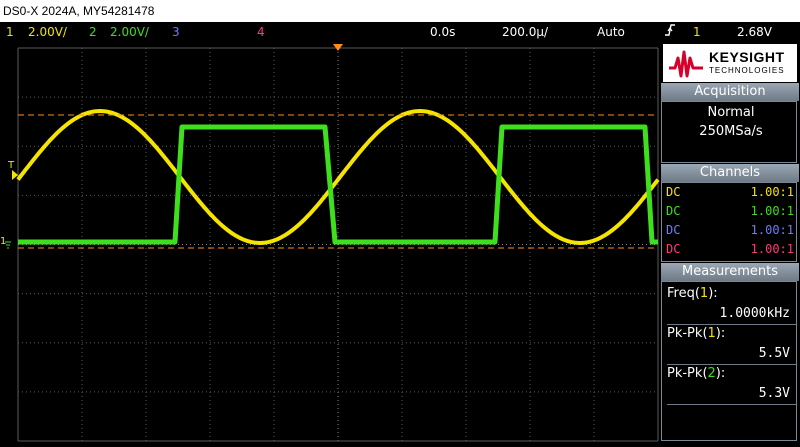 Image resolution: width=800 pixels, height=447 pixels. Describe the element at coordinates (747, 70) in the screenshot. I see `logo-sub: TECHNOLOGIES` at that location.